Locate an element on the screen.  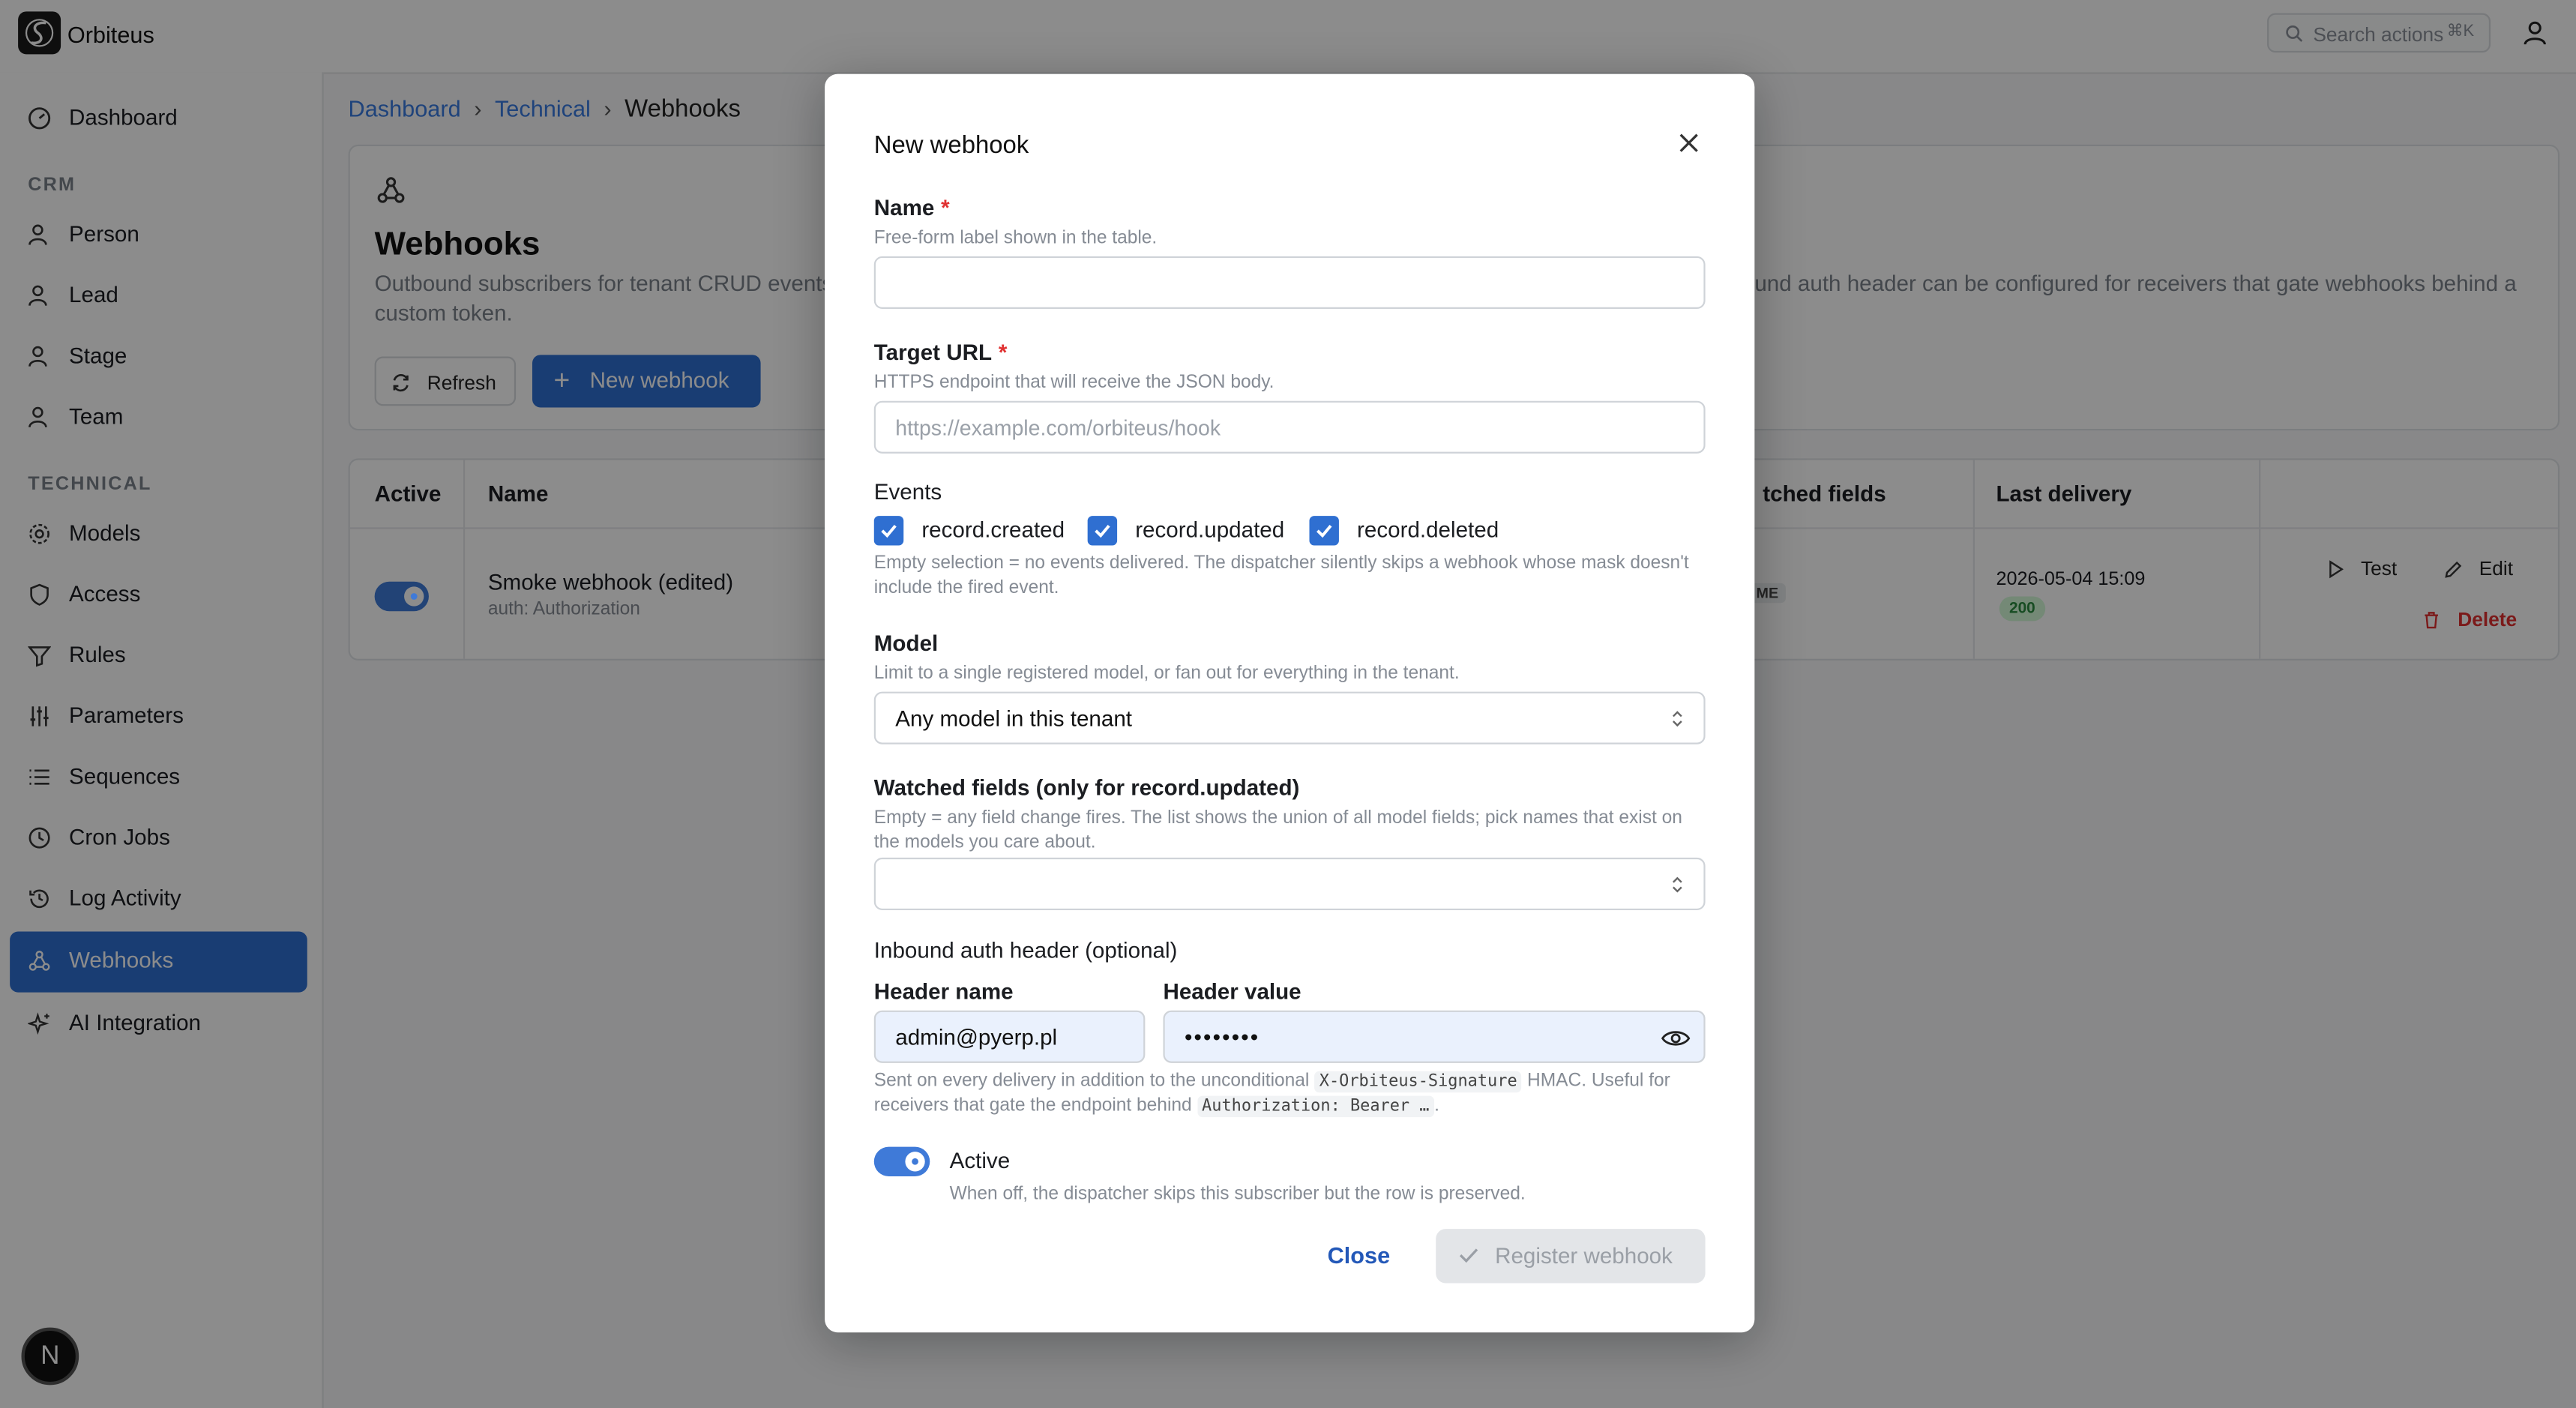
model-value: Any model in this tenant is located at coordinates (1014, 719).